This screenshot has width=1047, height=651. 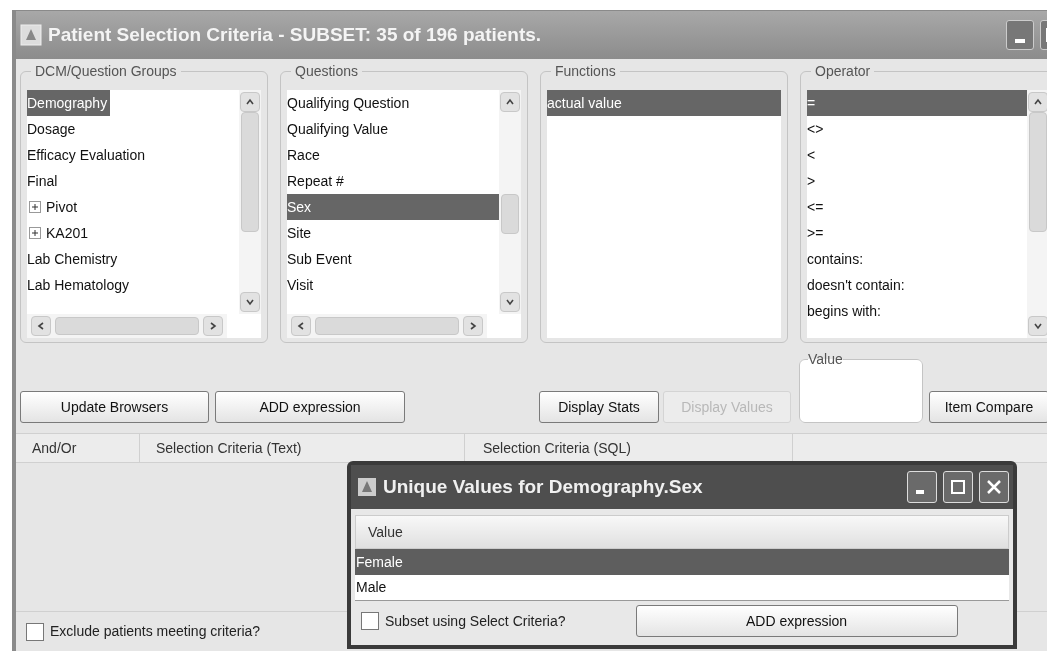 What do you see at coordinates (327, 71) in the screenshot?
I see `panel-title: Questions` at bounding box center [327, 71].